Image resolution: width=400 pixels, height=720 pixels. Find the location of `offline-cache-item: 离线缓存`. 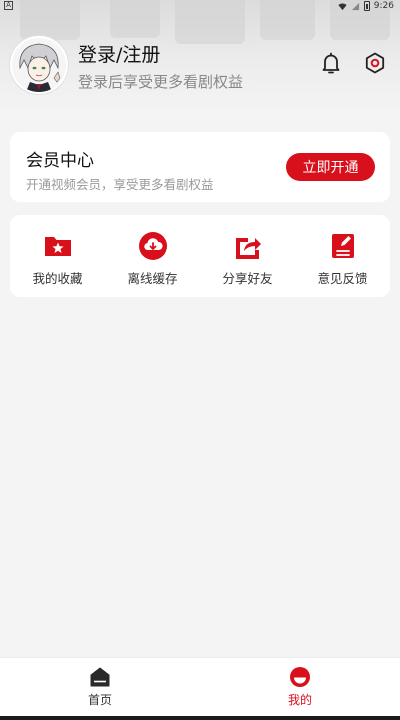

offline-cache-item: 离线缓存 is located at coordinates (152, 256).